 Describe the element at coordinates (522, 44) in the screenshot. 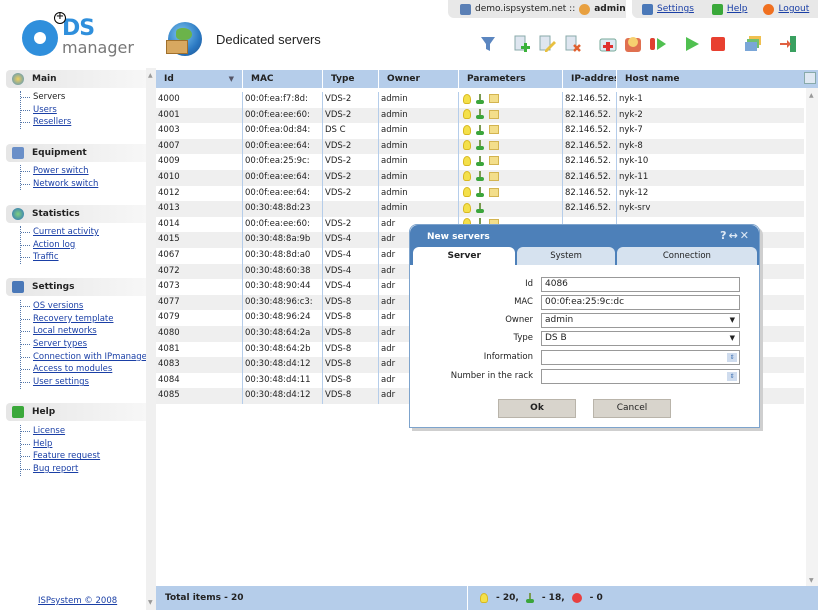

I see `new-icon` at that location.